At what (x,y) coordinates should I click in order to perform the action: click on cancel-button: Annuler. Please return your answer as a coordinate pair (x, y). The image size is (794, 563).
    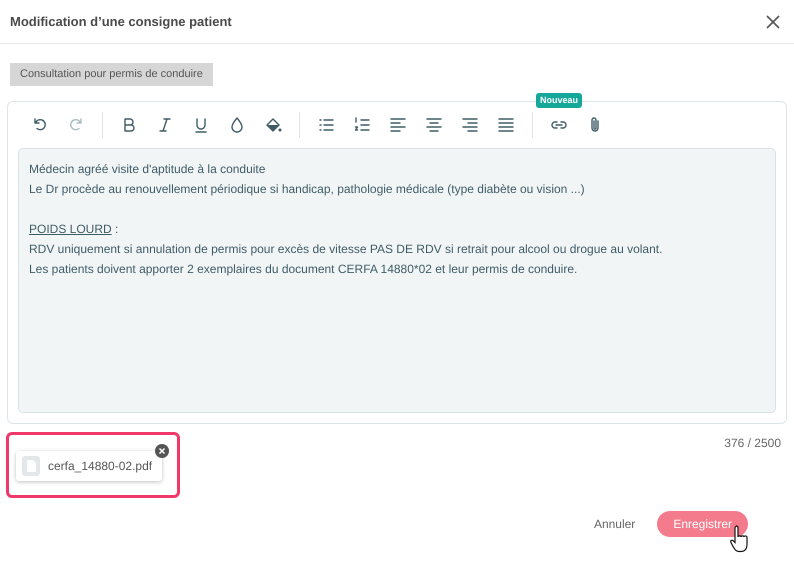
    Looking at the image, I should click on (615, 524).